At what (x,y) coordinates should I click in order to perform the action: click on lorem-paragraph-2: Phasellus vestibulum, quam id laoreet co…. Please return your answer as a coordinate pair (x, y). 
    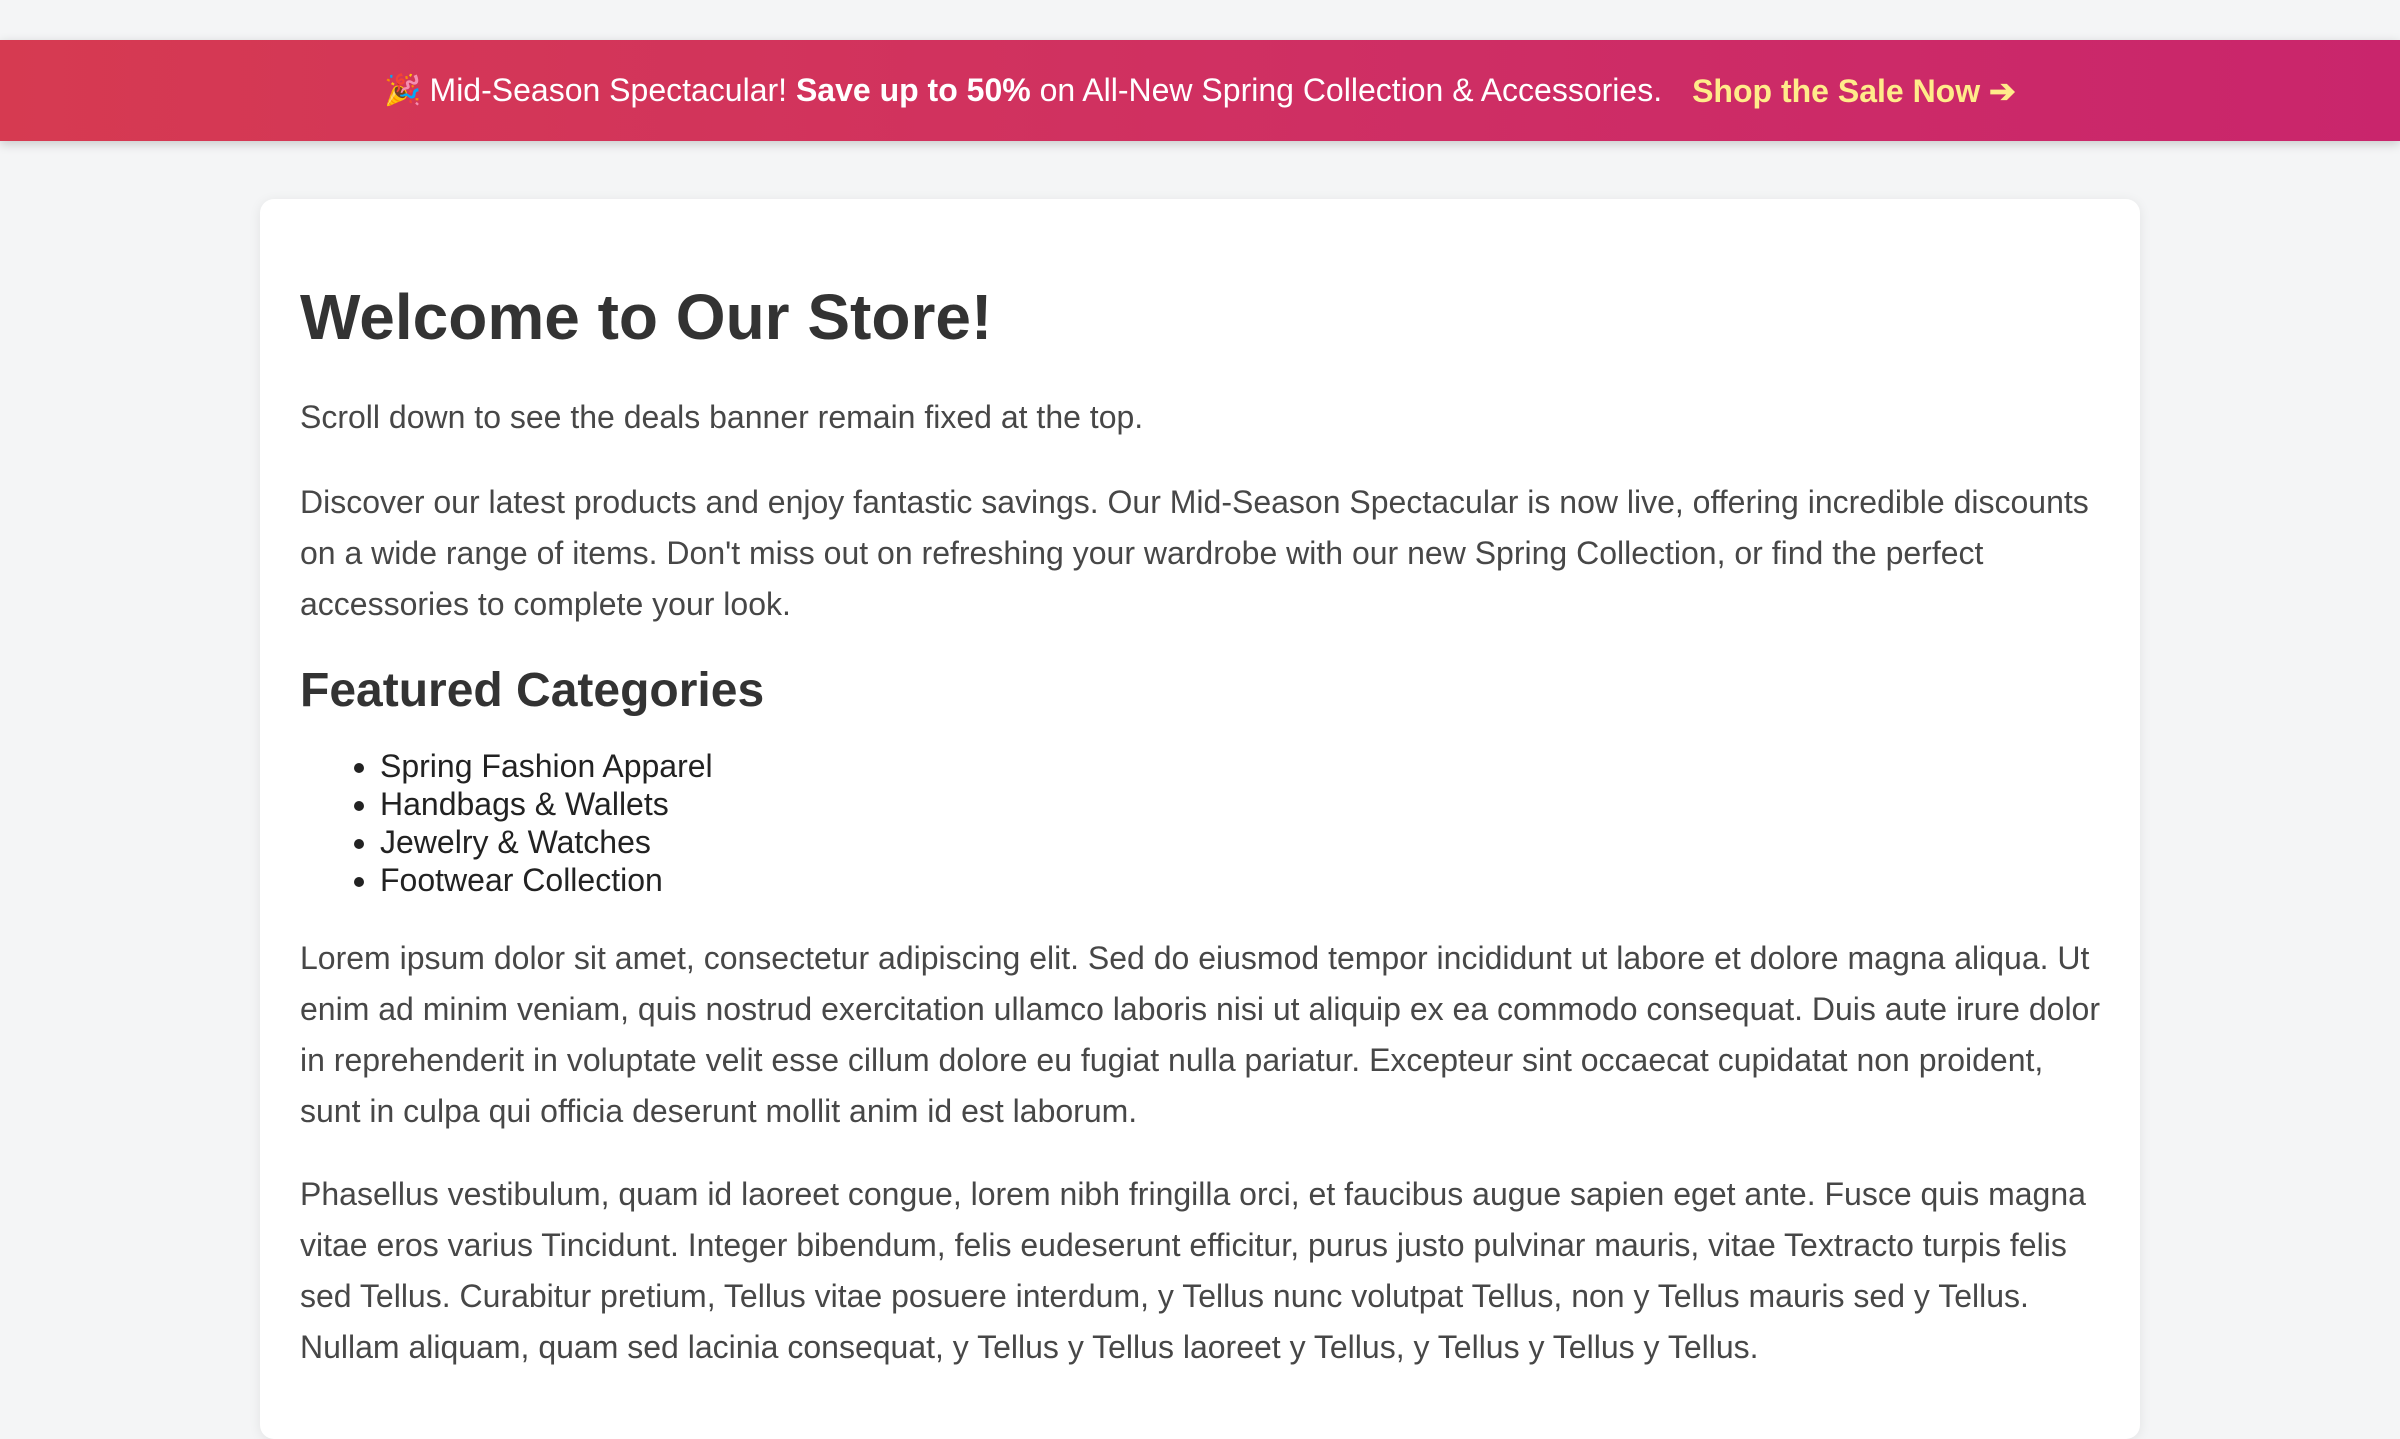
    Looking at the image, I should click on (1193, 1271).